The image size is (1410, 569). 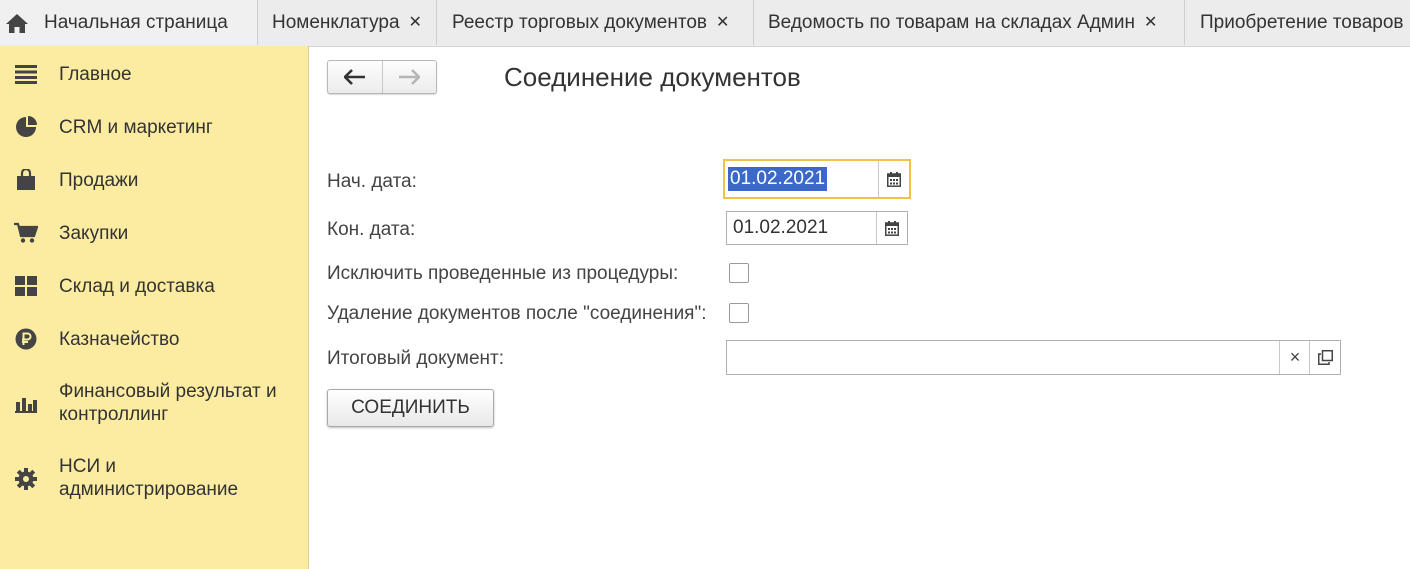 I want to click on ruble-coin-icon, so click(x=26, y=339).